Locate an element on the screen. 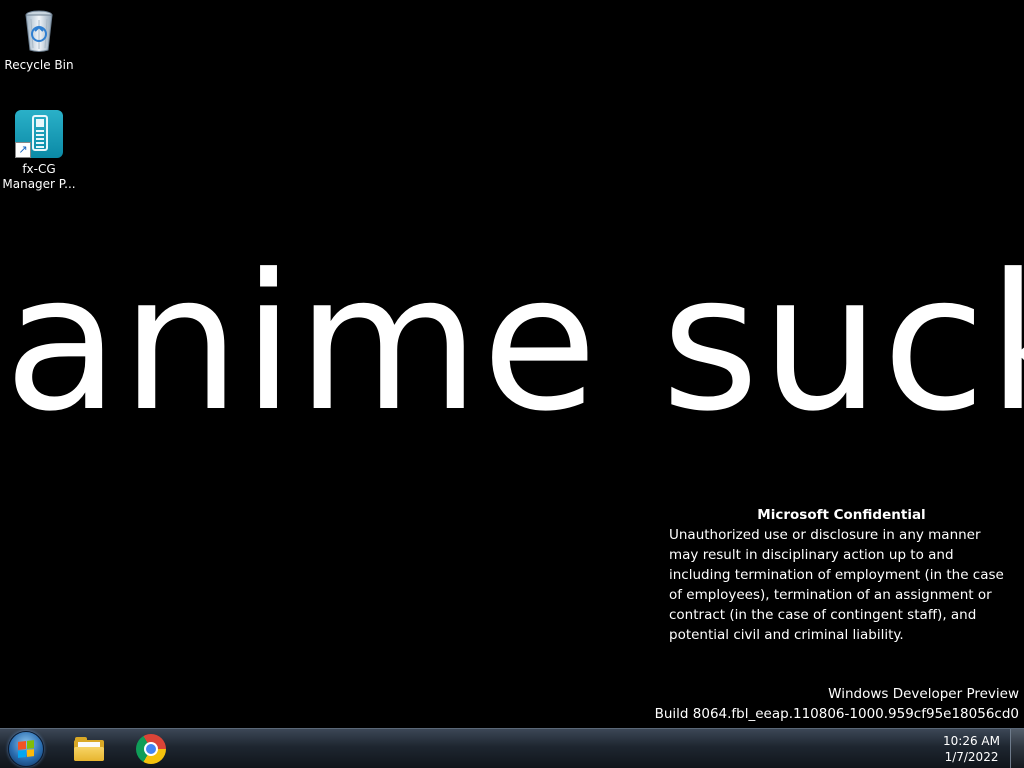 The height and width of the screenshot is (768, 1024). recycle-bin-icon is located at coordinates (39, 30).